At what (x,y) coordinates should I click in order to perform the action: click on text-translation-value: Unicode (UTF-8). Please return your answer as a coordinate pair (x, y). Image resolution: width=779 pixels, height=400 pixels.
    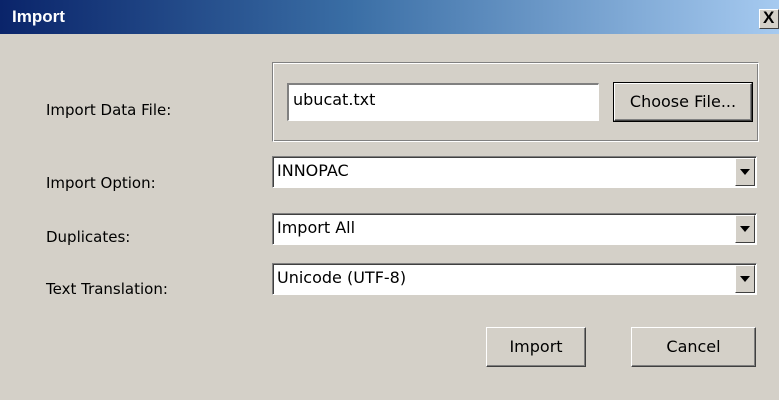
    Looking at the image, I should click on (342, 277).